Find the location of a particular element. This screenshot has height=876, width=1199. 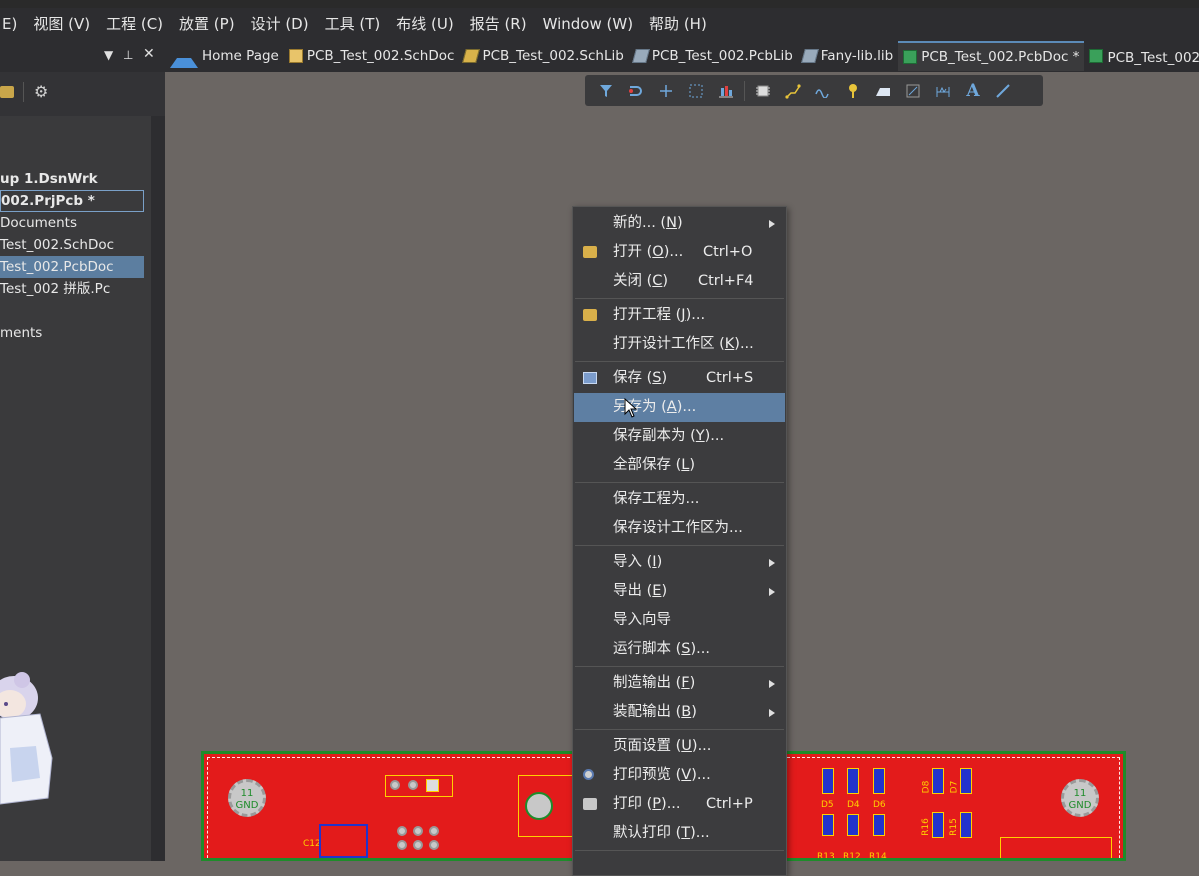

crosshair-icon is located at coordinates (666, 91).